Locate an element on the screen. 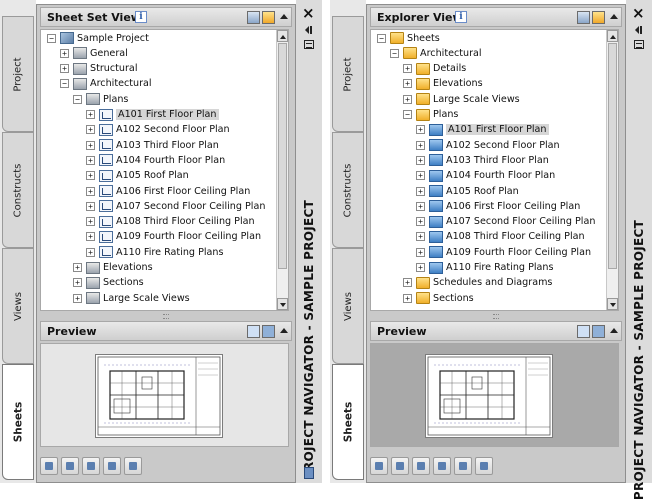 The height and width of the screenshot is (500, 652). archive-icon is located at coordinates (484, 466).